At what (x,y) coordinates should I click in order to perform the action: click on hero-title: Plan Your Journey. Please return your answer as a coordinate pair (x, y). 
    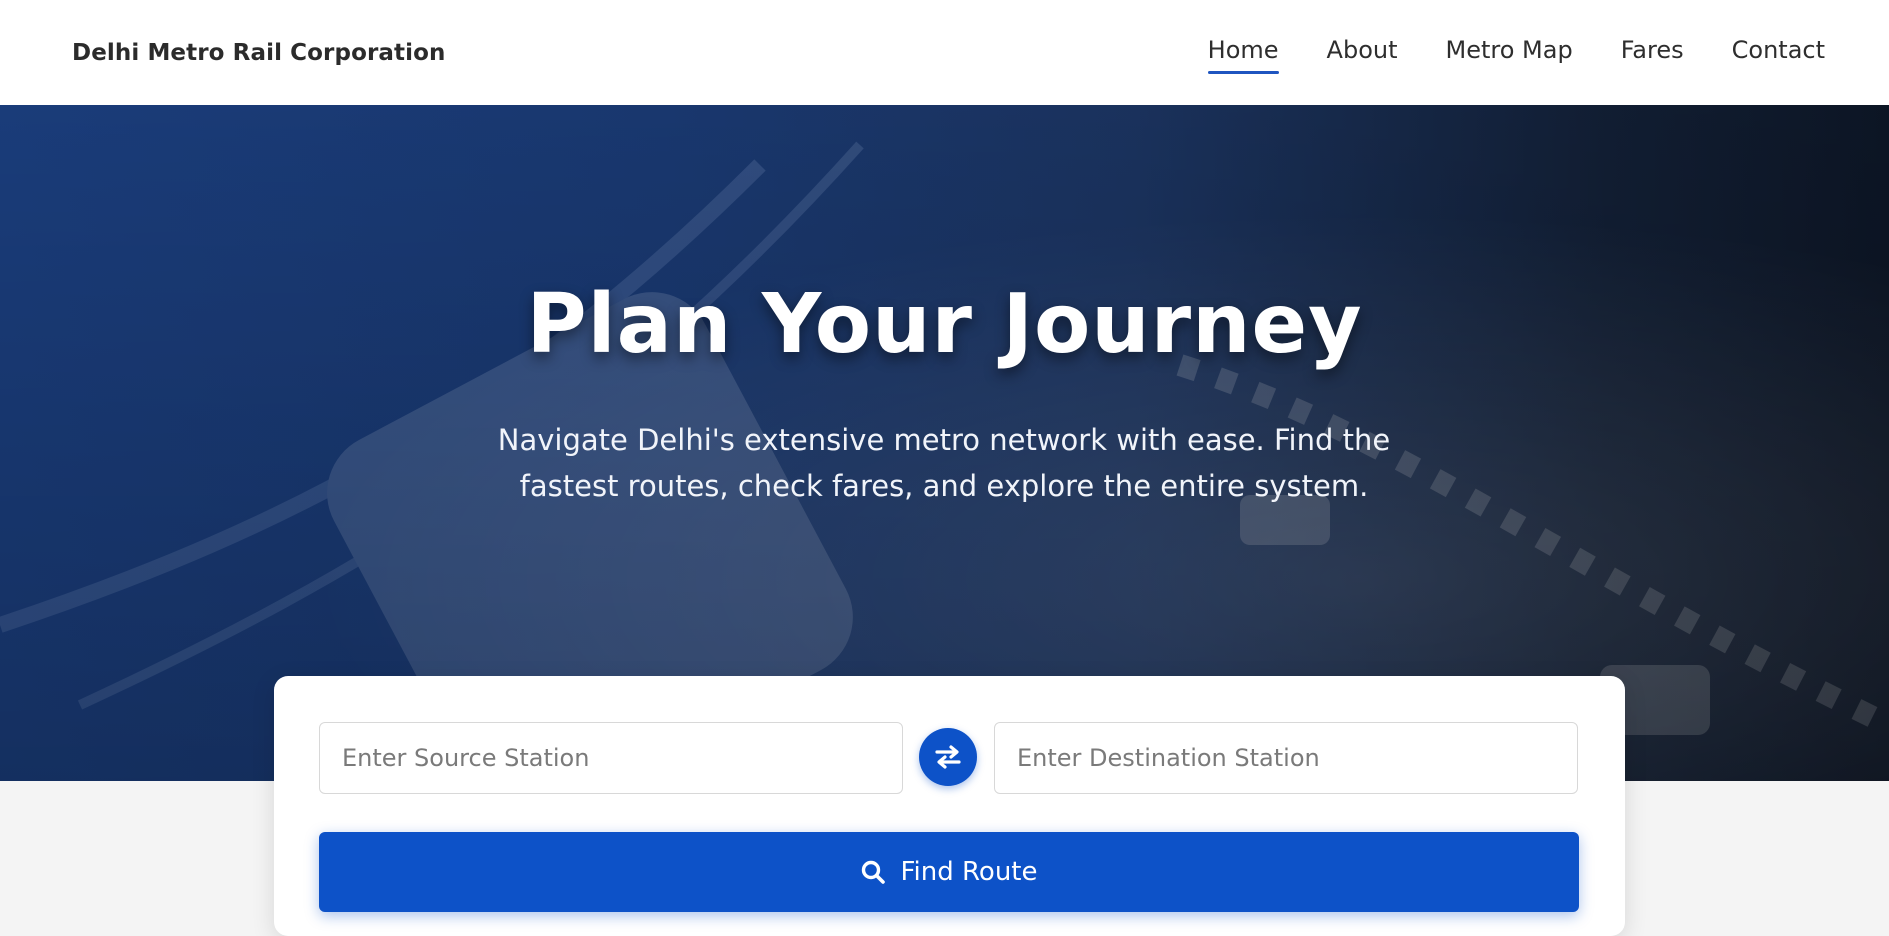
    Looking at the image, I should click on (944, 324).